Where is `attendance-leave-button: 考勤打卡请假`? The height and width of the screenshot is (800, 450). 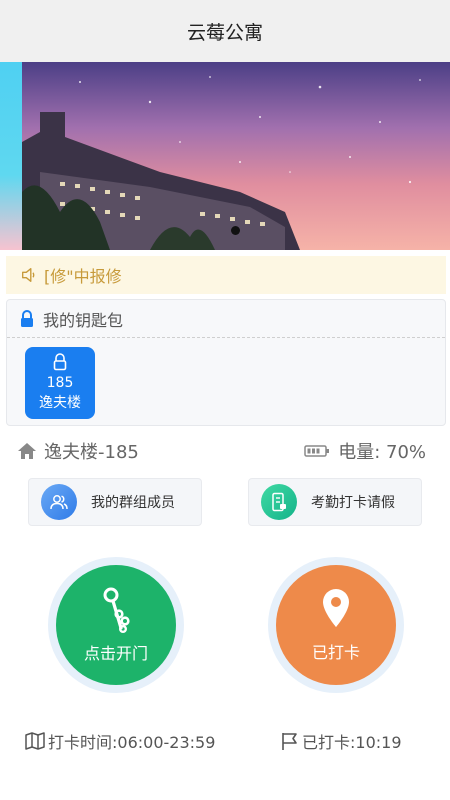
attendance-leave-button: 考勤打卡请假 is located at coordinates (335, 502).